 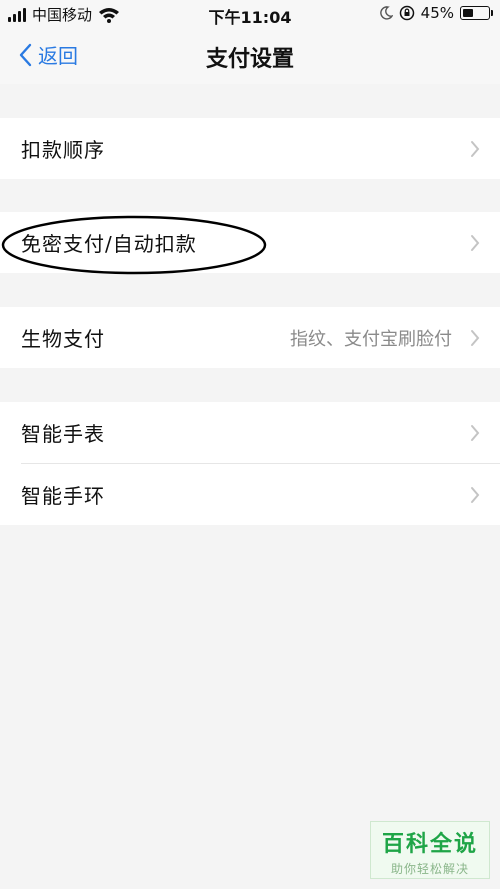 What do you see at coordinates (63, 339) in the screenshot?
I see `row-label: 生物支付` at bounding box center [63, 339].